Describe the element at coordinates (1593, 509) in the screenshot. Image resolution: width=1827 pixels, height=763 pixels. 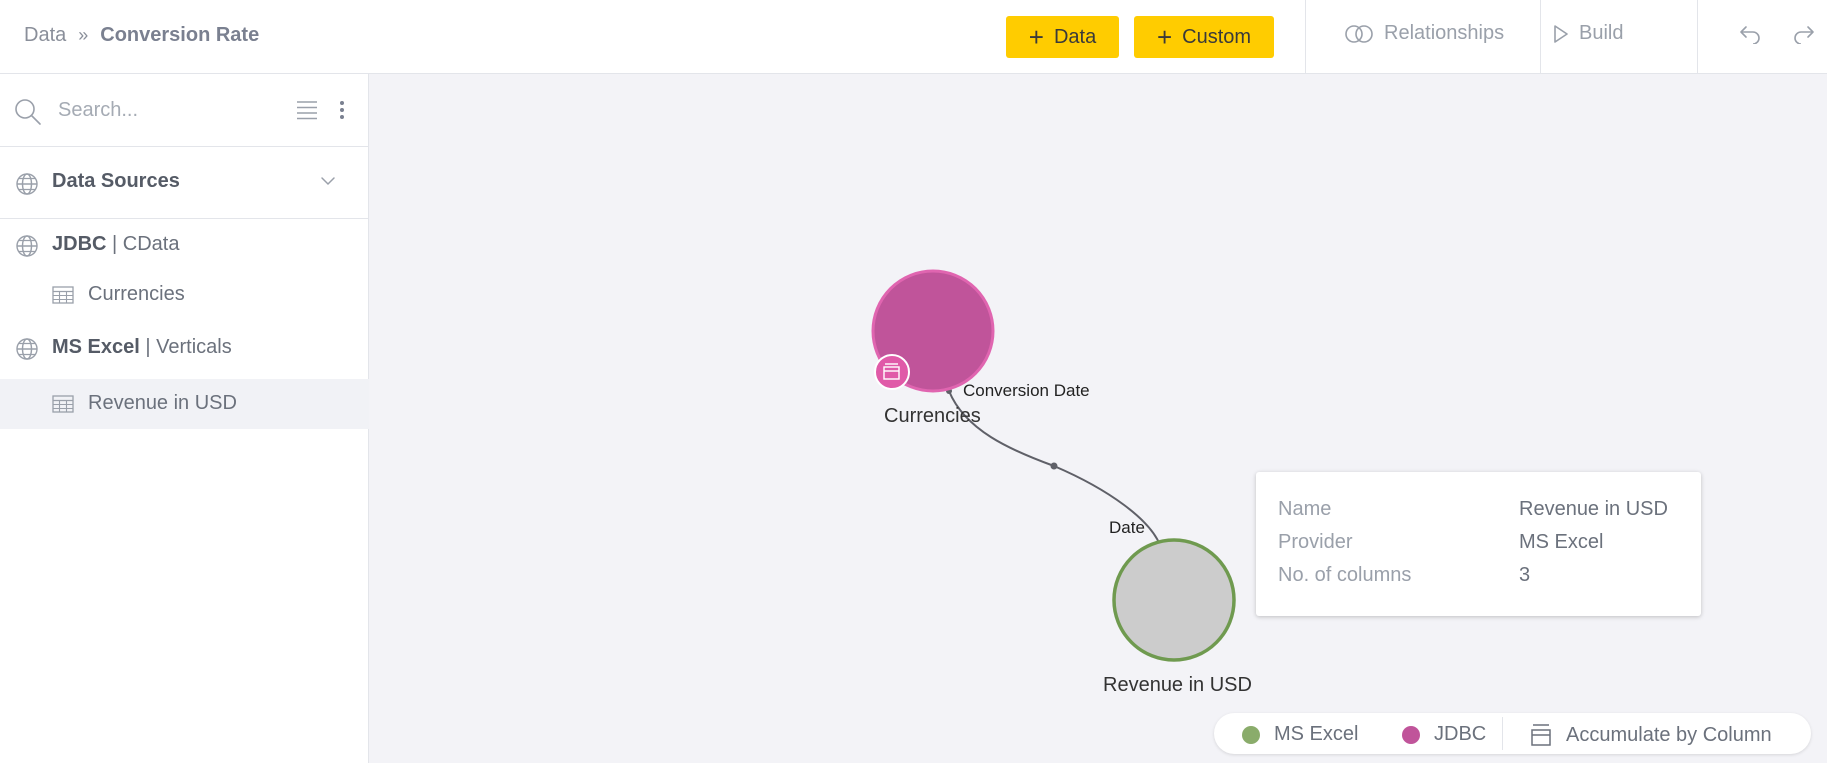
I see `tooltip-value: Revenue in USD` at that location.